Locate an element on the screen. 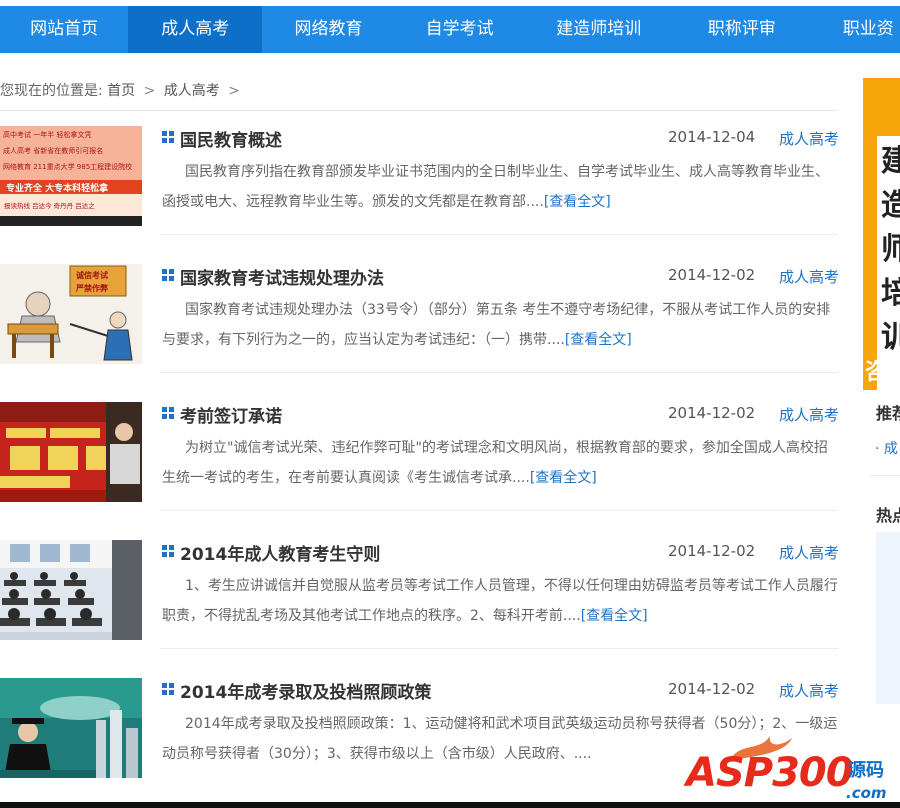 This screenshot has width=900, height=808. nav-item-home: 网站首页 is located at coordinates (64, 29).